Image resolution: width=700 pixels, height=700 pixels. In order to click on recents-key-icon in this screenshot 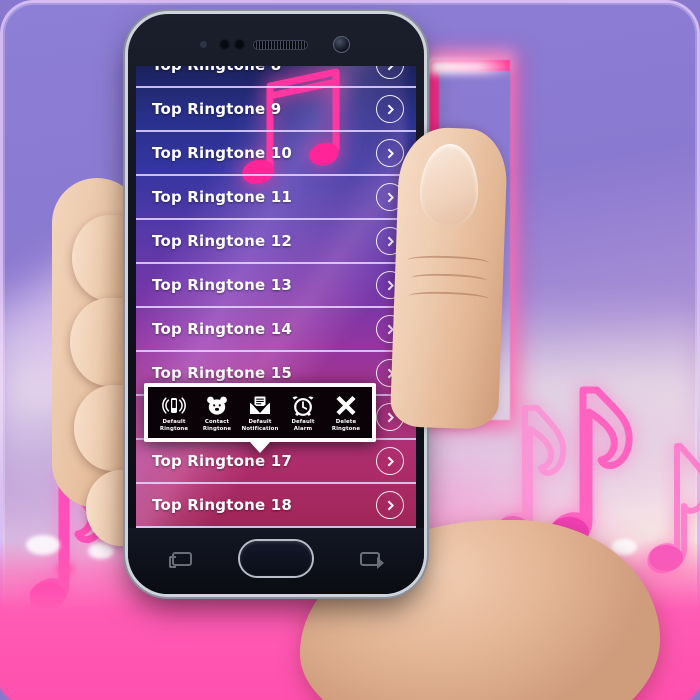, I will do `click(180, 560)`.